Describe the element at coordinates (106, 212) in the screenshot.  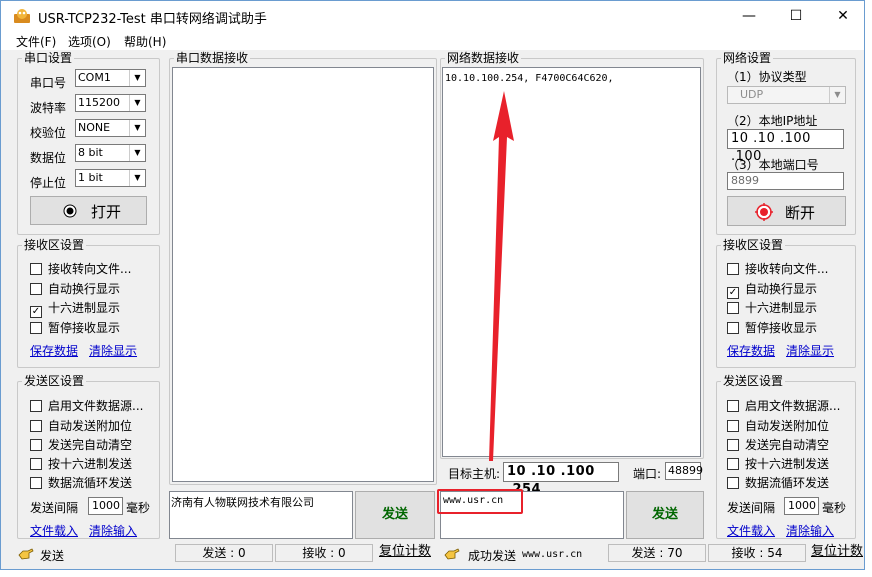
I see `open-serial-label: 打开` at that location.